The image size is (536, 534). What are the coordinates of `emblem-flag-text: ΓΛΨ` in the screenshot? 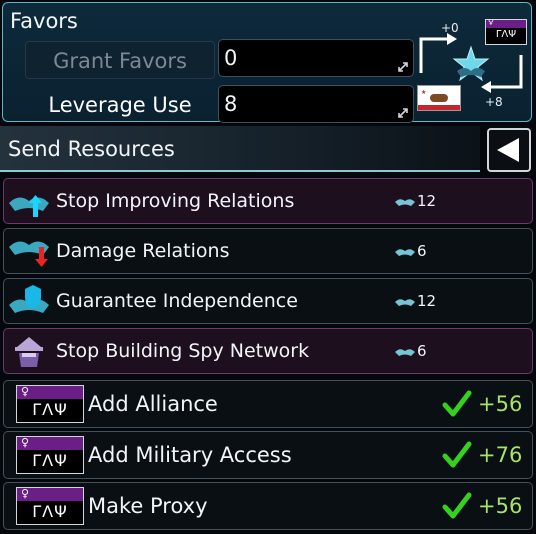 It's located at (506, 34).